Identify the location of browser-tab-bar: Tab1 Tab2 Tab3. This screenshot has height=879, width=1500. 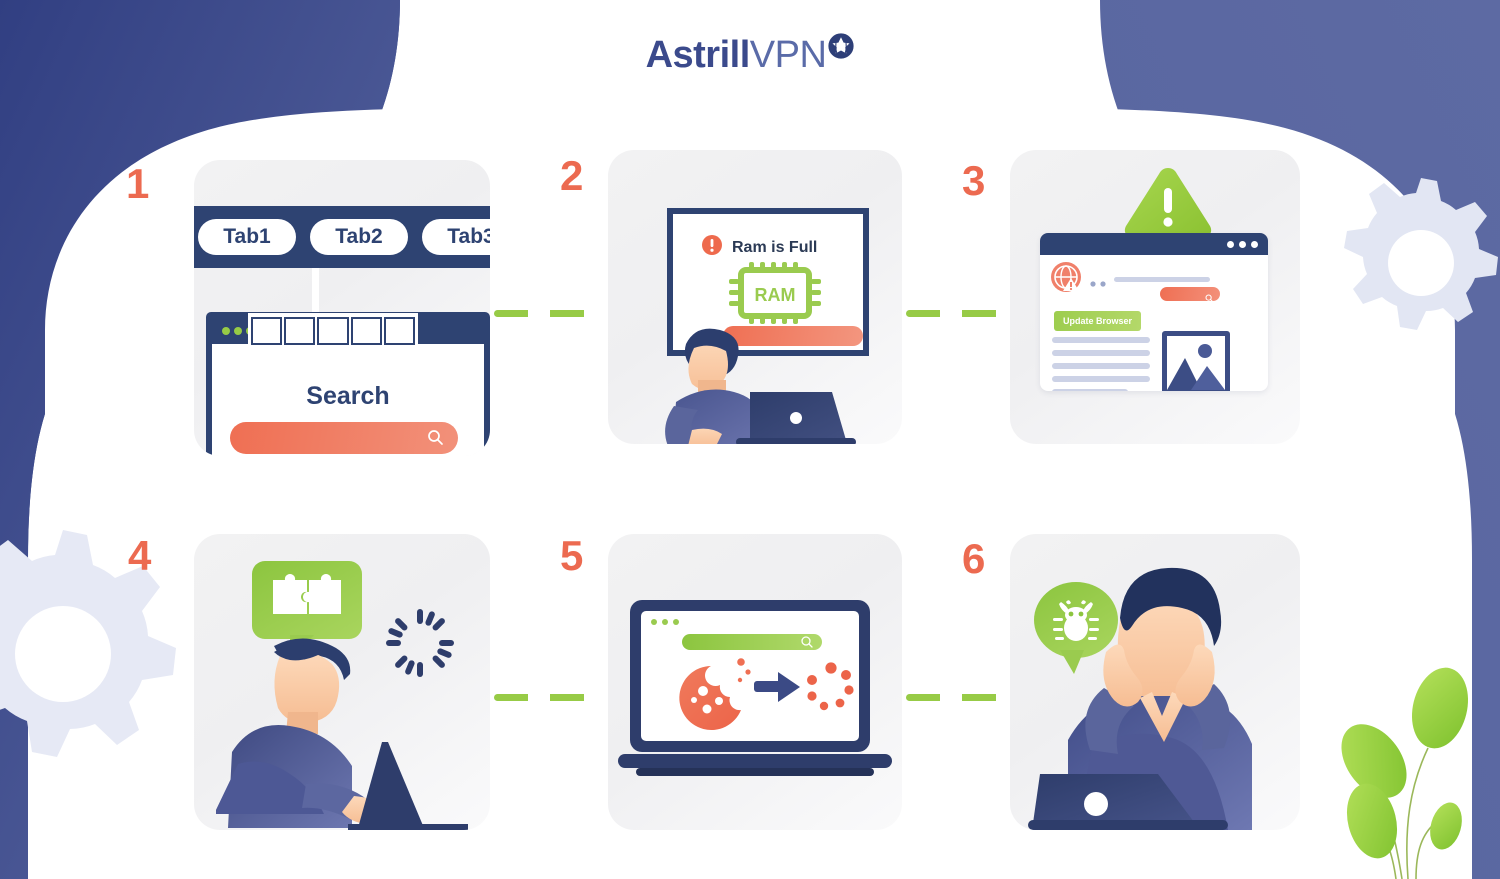
(342, 237).